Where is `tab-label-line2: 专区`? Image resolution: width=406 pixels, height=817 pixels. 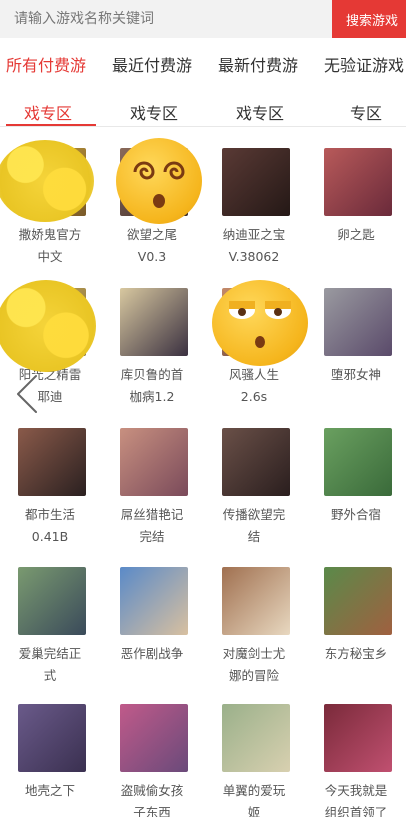 tab-label-line2: 专区 is located at coordinates (366, 113).